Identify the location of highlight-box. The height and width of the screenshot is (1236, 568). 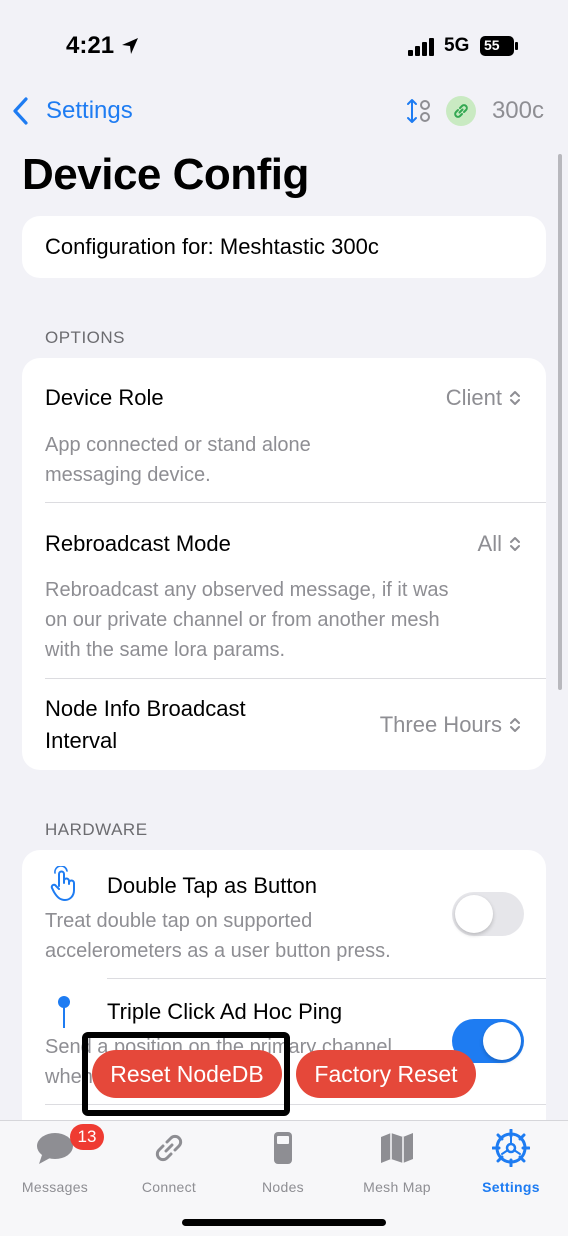
(186, 1074).